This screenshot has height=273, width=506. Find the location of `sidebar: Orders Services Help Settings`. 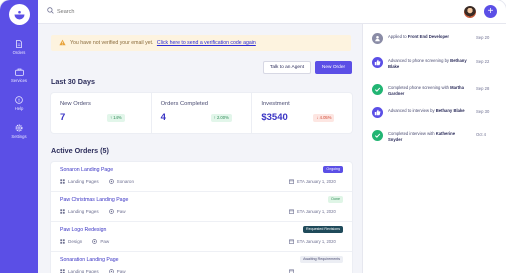

sidebar: Orders Services Help Settings is located at coordinates (19, 136).